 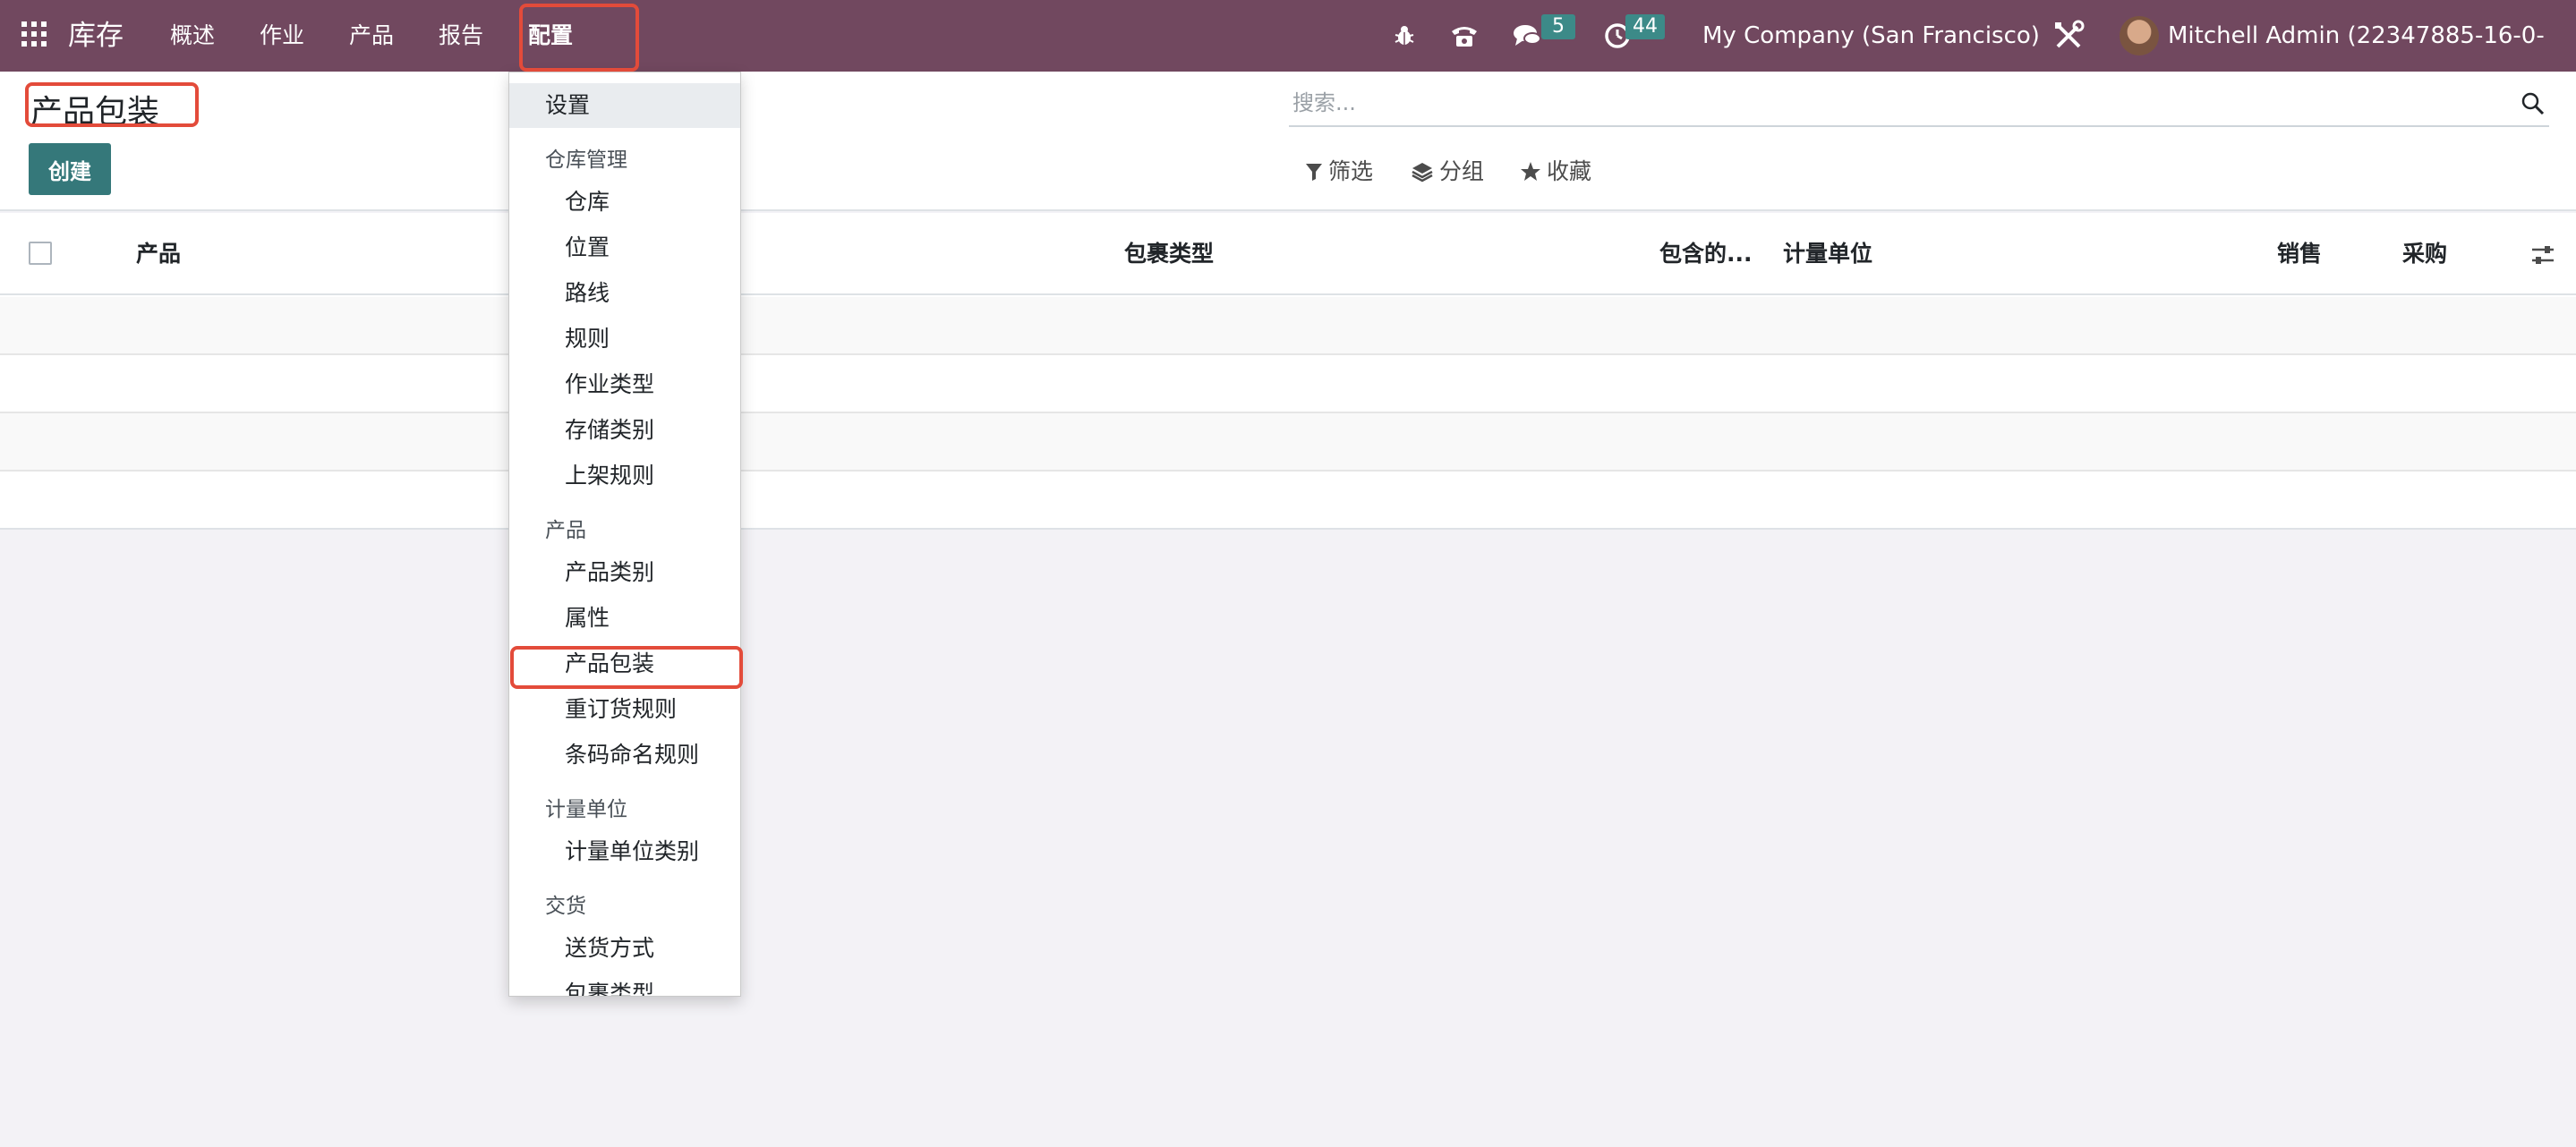 I want to click on menu-section-products: 产品, so click(x=565, y=530).